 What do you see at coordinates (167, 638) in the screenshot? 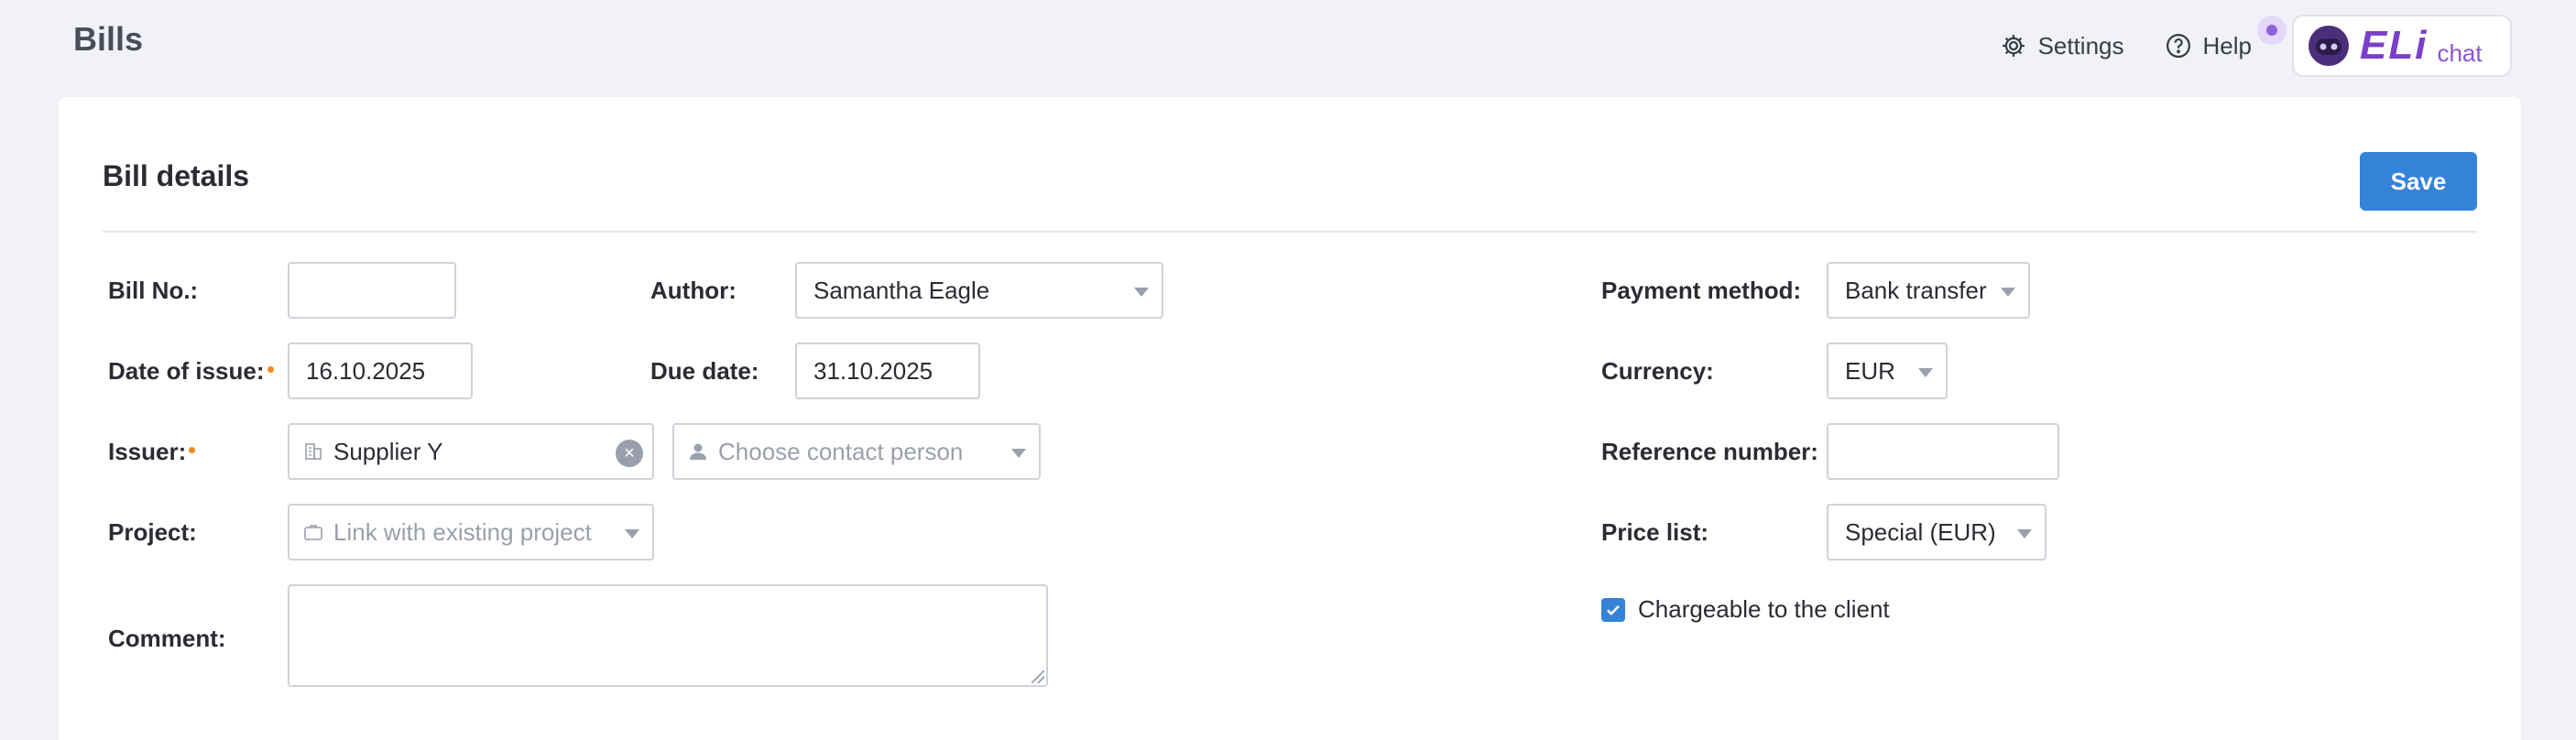
I see `comment-label: Comment:` at bounding box center [167, 638].